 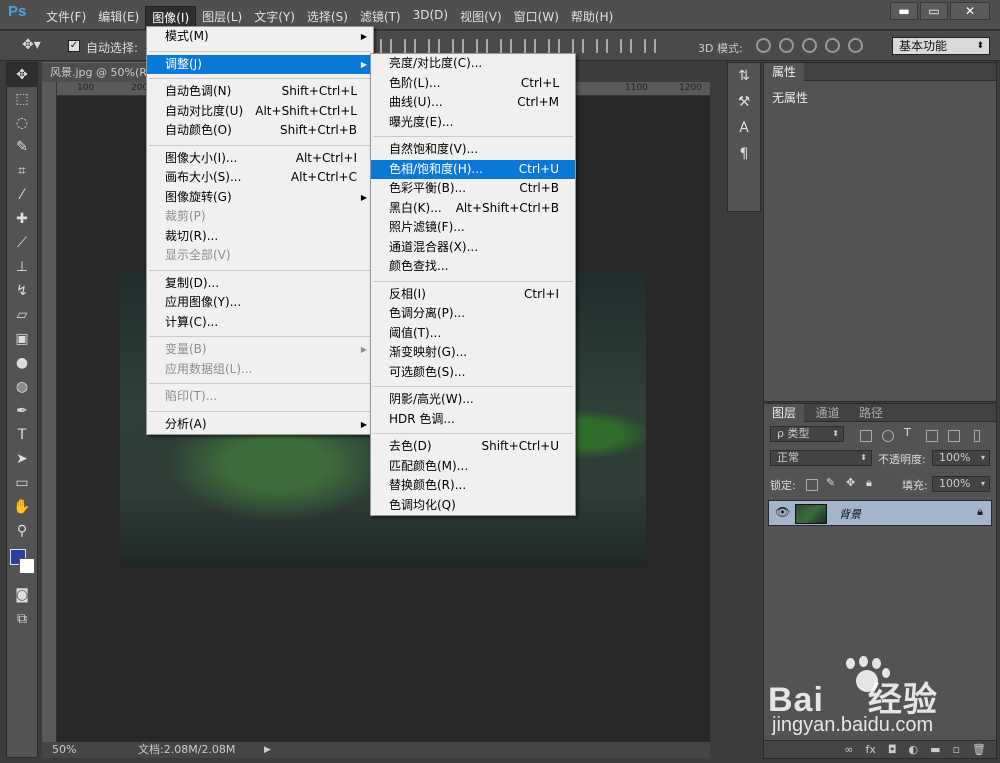 What do you see at coordinates (22, 315) in the screenshot?
I see `eraser-tool-icon: ▱` at bounding box center [22, 315].